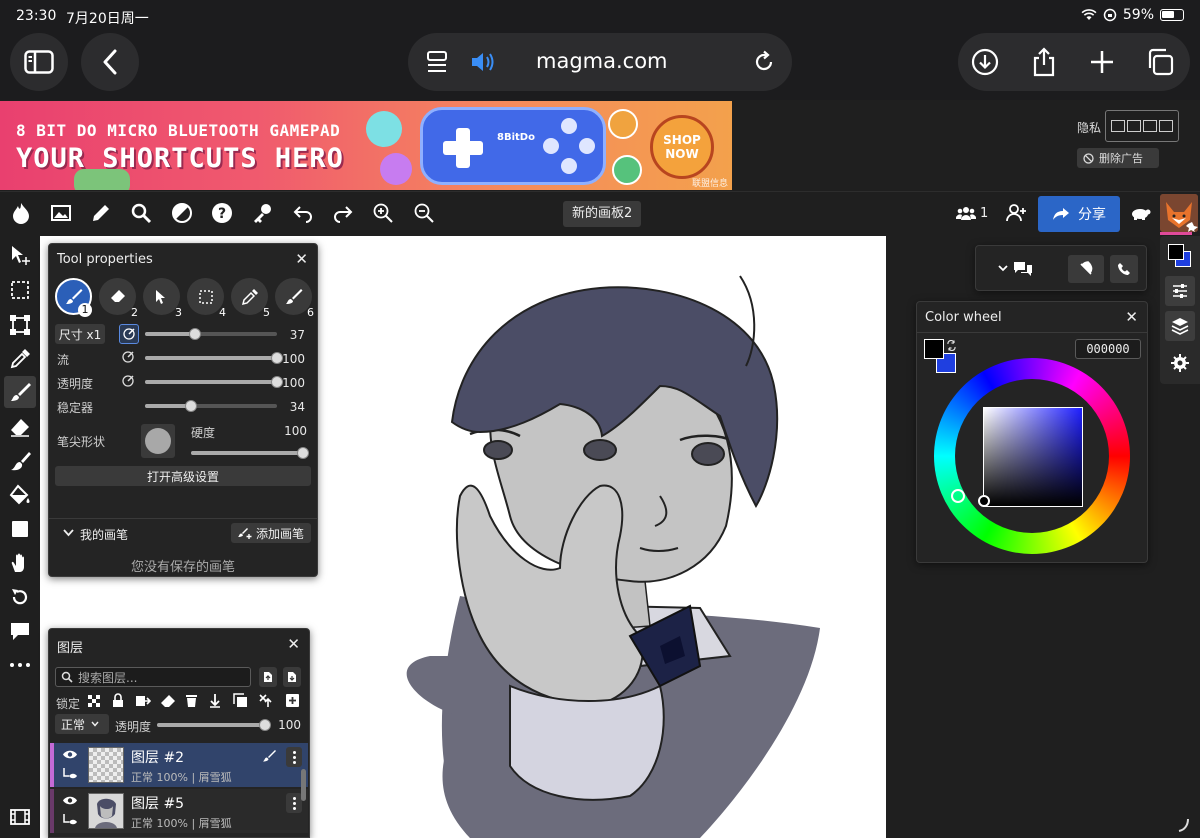  I want to click on back-button, so click(110, 62).